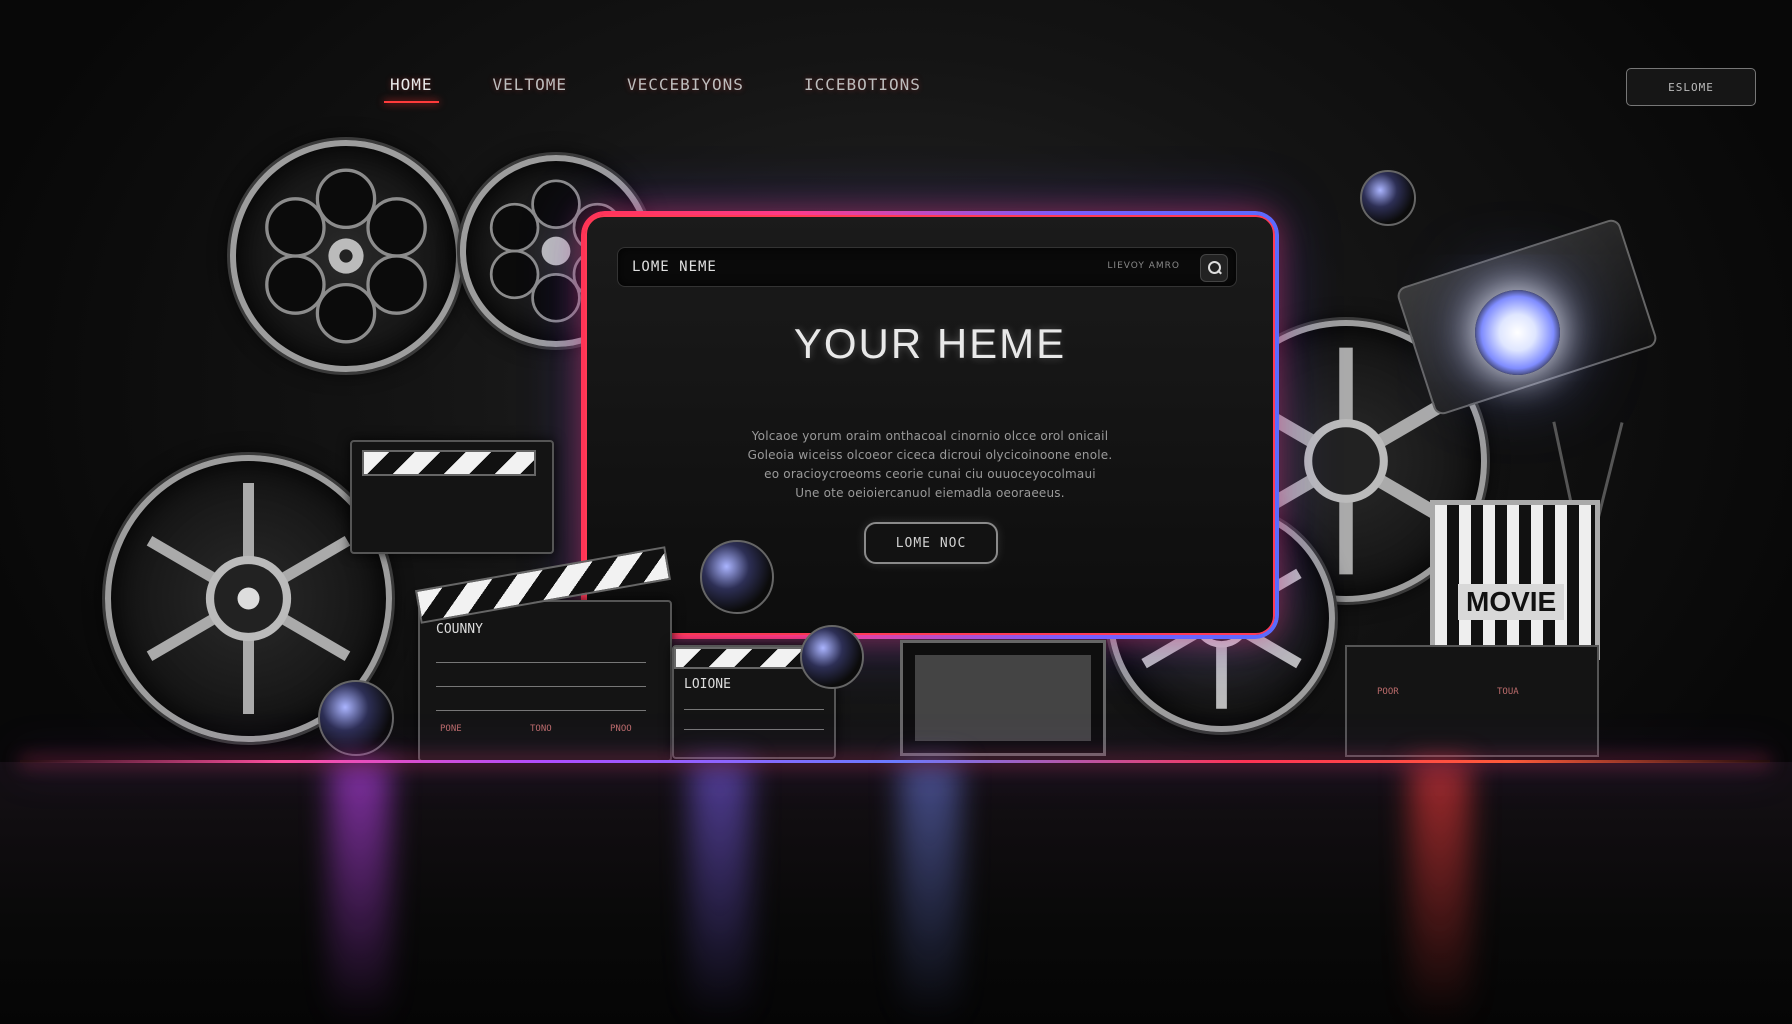 The height and width of the screenshot is (1024, 1792). Describe the element at coordinates (931, 543) in the screenshot. I see `hero-cta-button: LOME NOC` at that location.